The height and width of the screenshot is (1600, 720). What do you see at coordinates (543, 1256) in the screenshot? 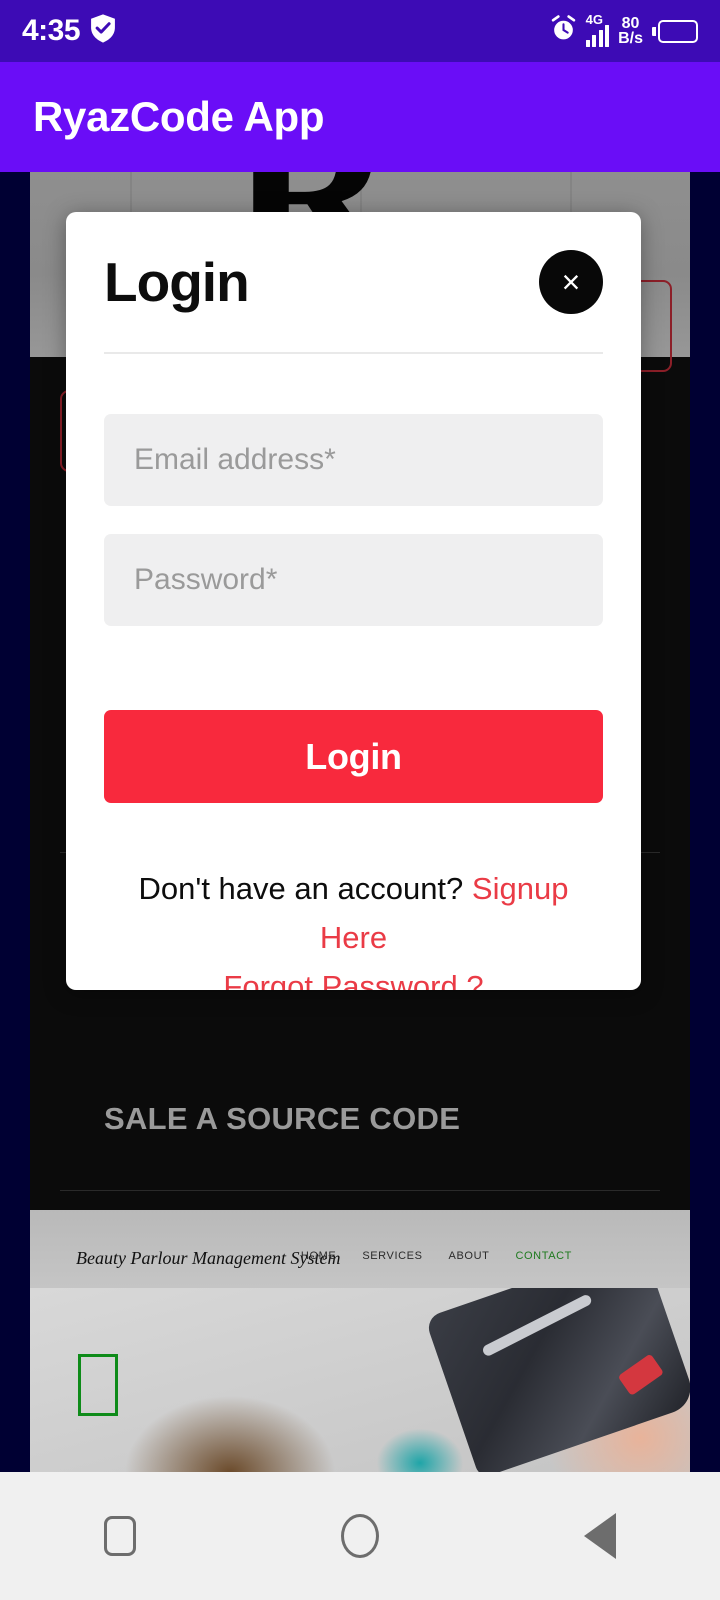
I see `product-nav-contact: CONTACT` at bounding box center [543, 1256].